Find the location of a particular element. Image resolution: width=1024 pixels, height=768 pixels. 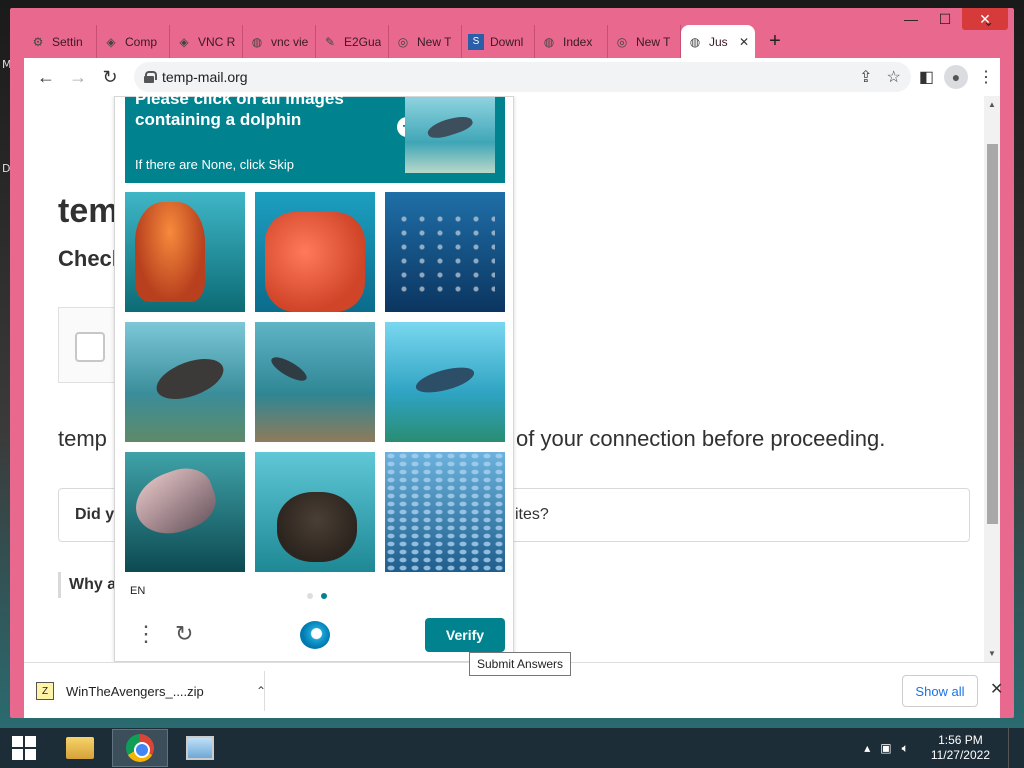

clock-date: 11/27/2022 is located at coordinates (960, 755).